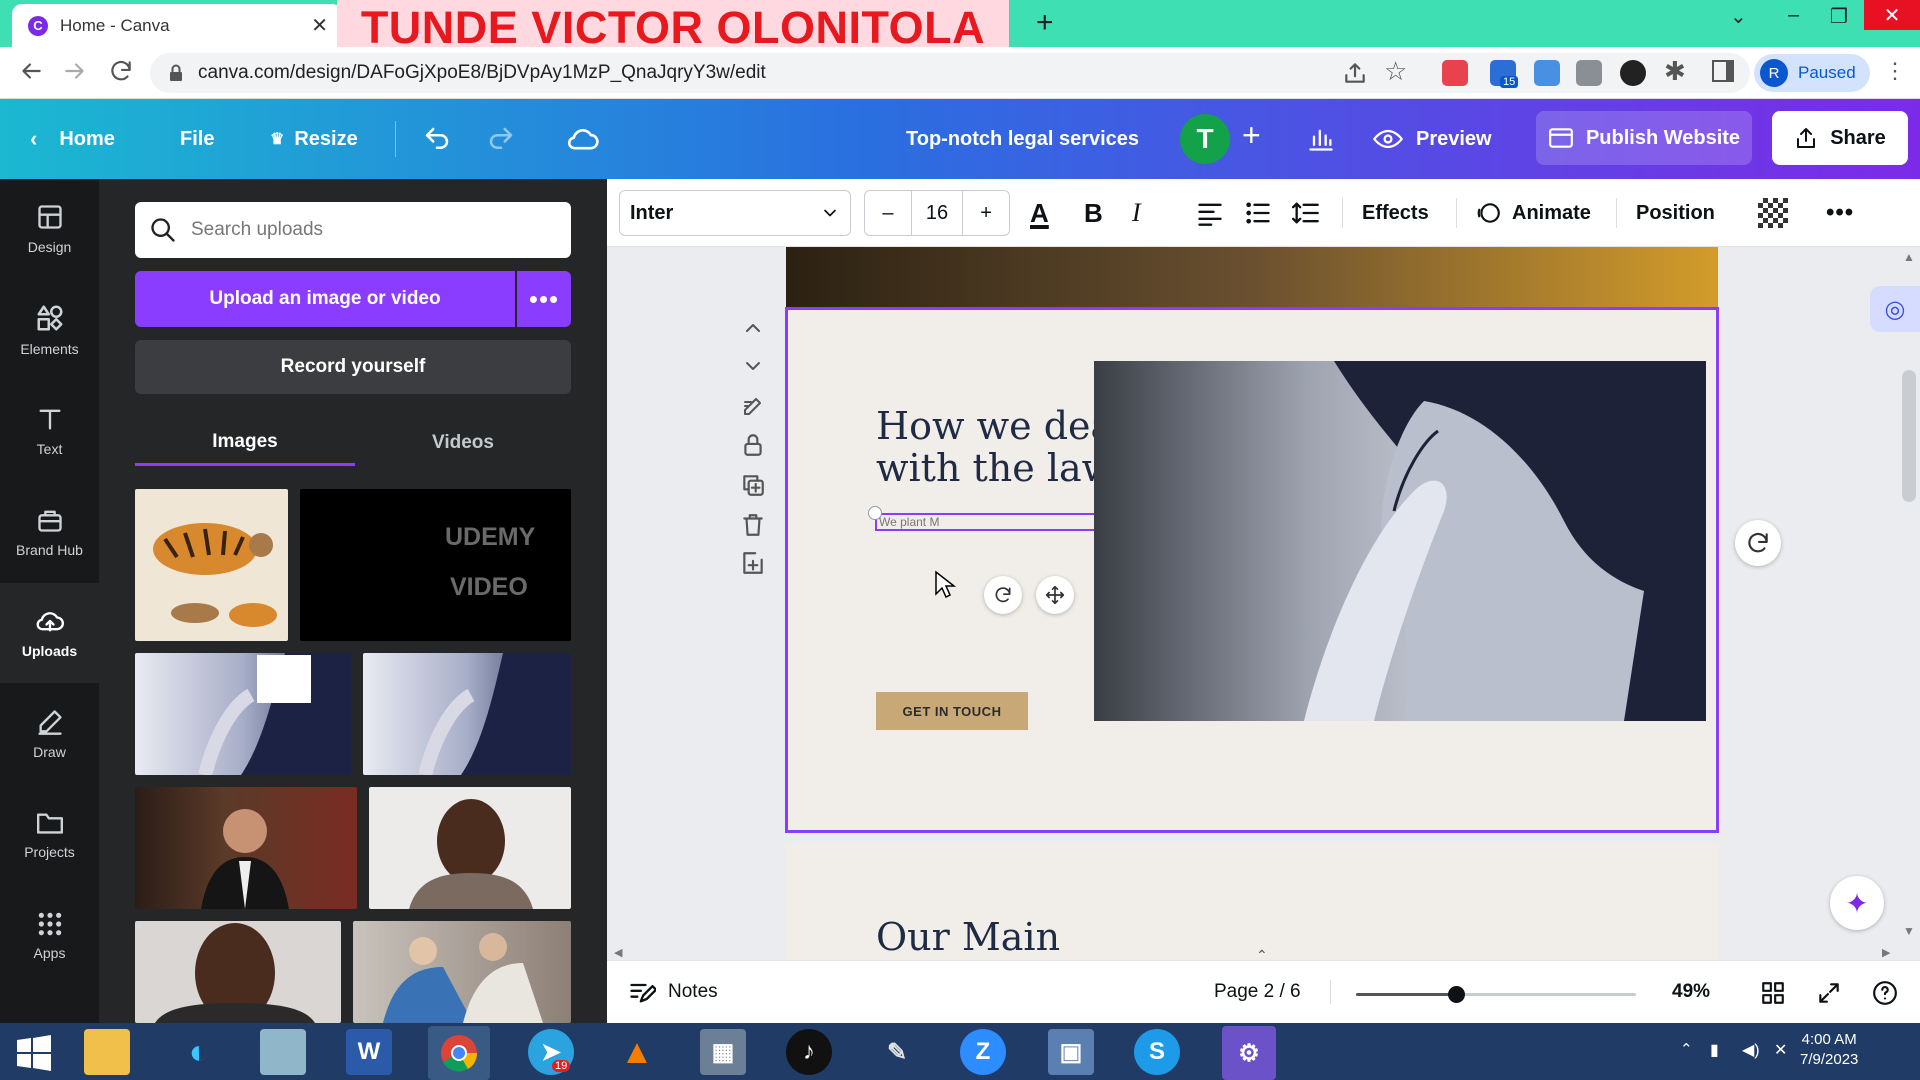 The height and width of the screenshot is (1080, 1920). I want to click on upload-thumbnail-man-portrait, so click(470, 848).